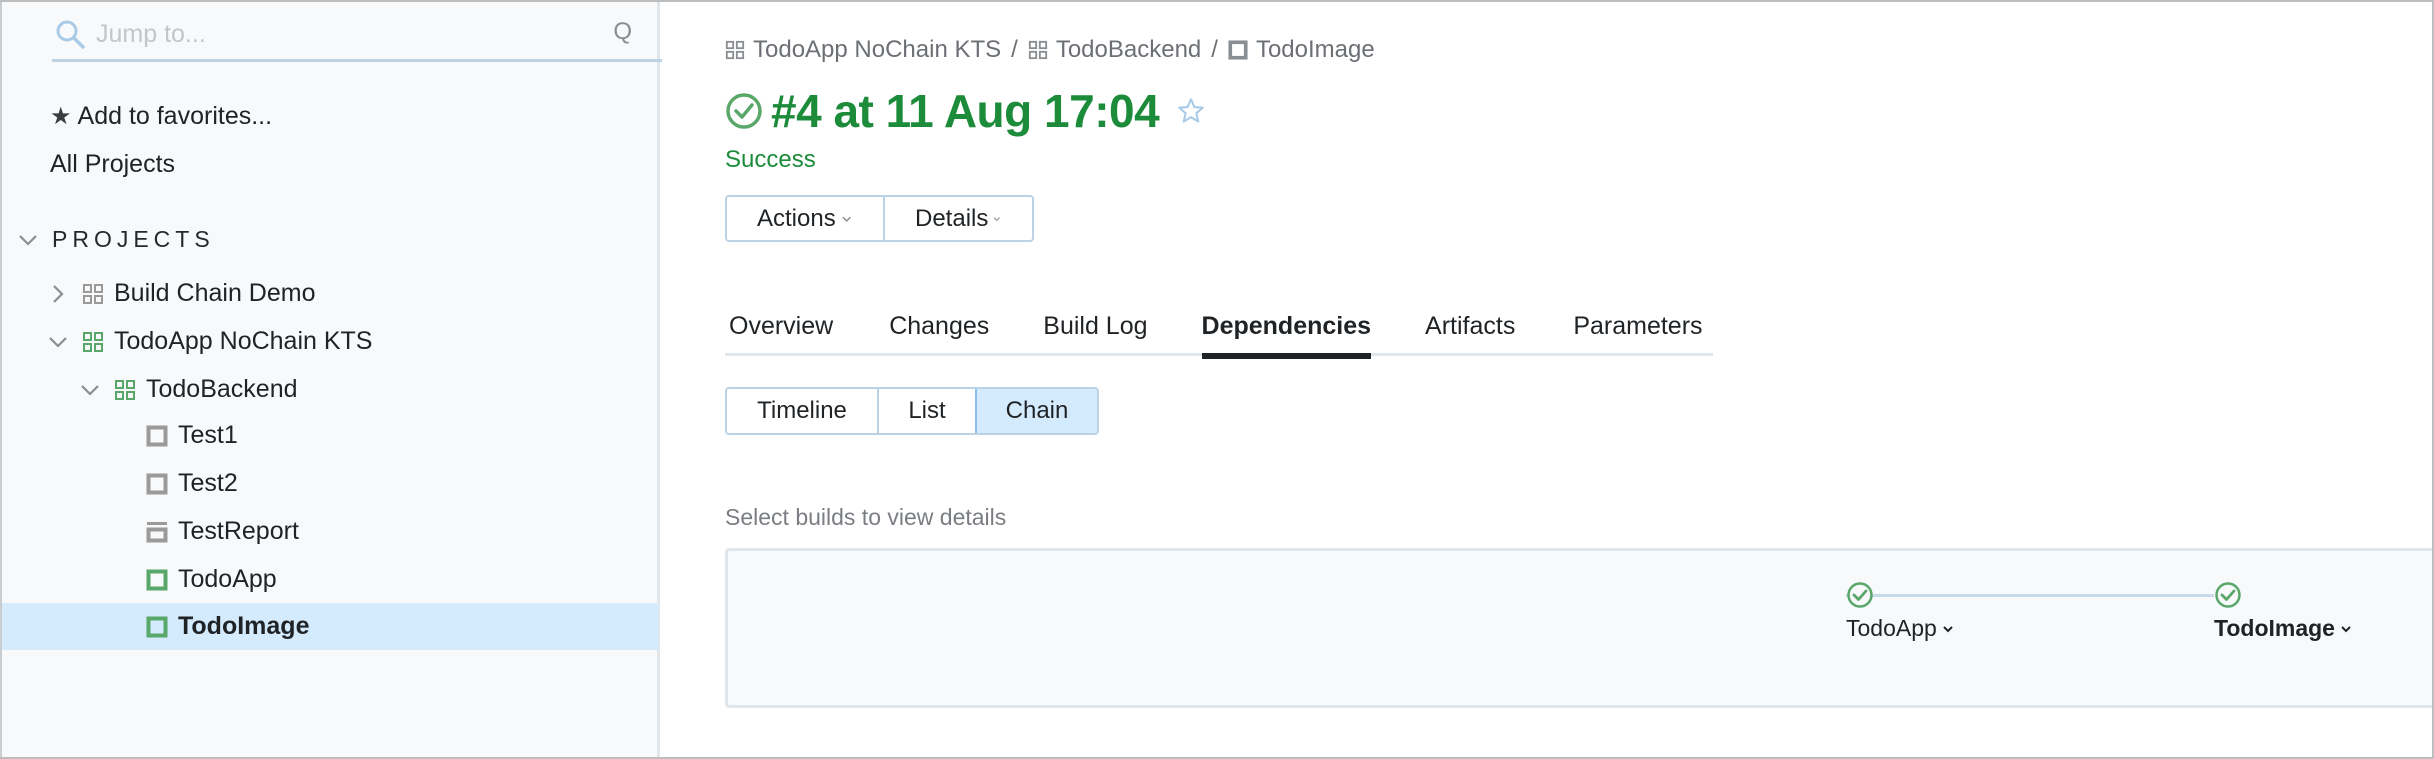 The width and height of the screenshot is (2434, 759). I want to click on chevron-right-icon, so click(58, 294).